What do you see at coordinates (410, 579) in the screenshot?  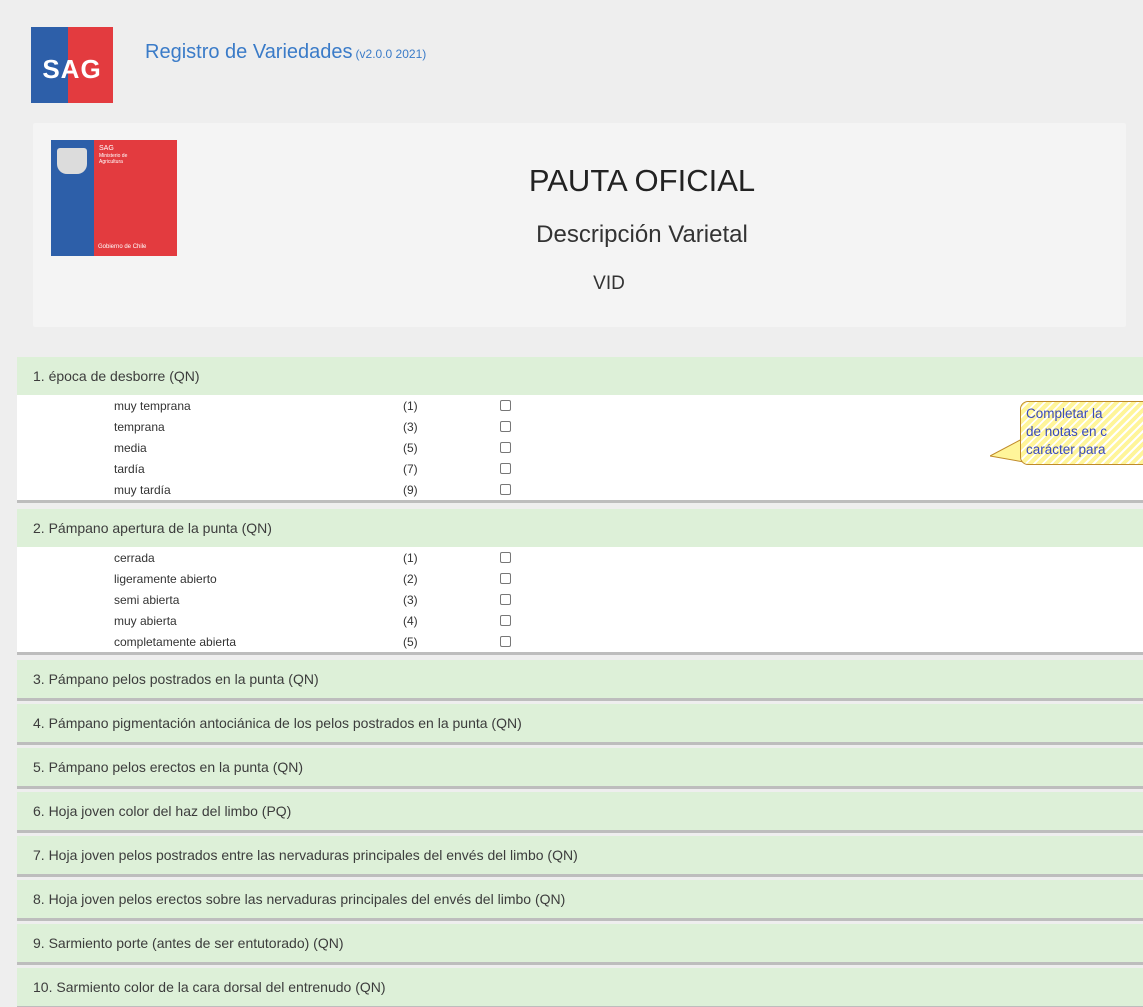 I see `option-code: (2)` at bounding box center [410, 579].